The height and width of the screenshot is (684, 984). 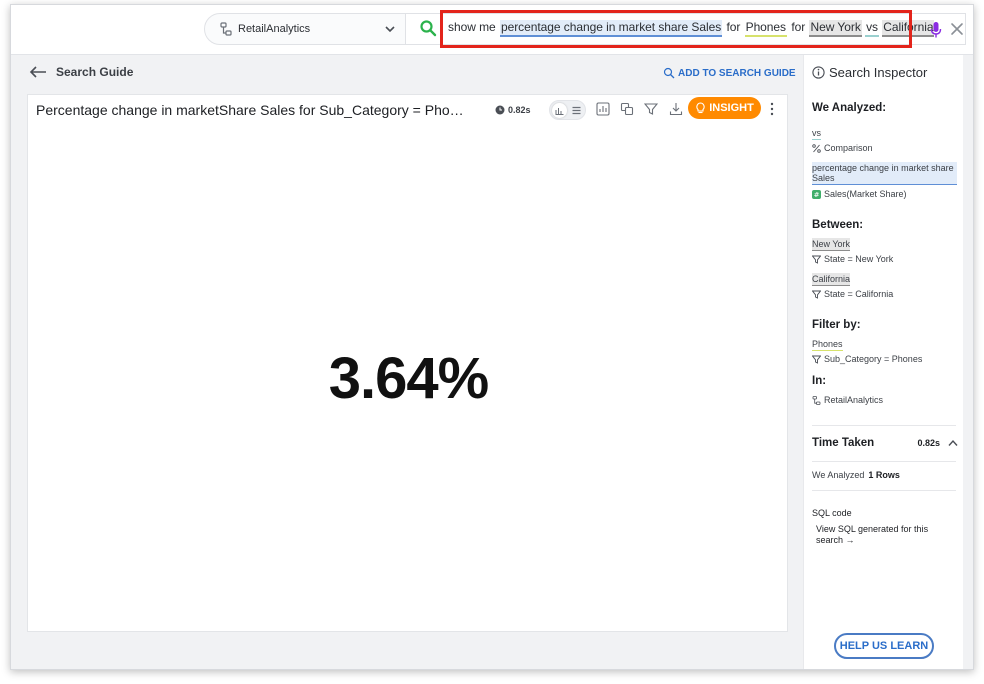 What do you see at coordinates (818, 72) in the screenshot?
I see `info-icon` at bounding box center [818, 72].